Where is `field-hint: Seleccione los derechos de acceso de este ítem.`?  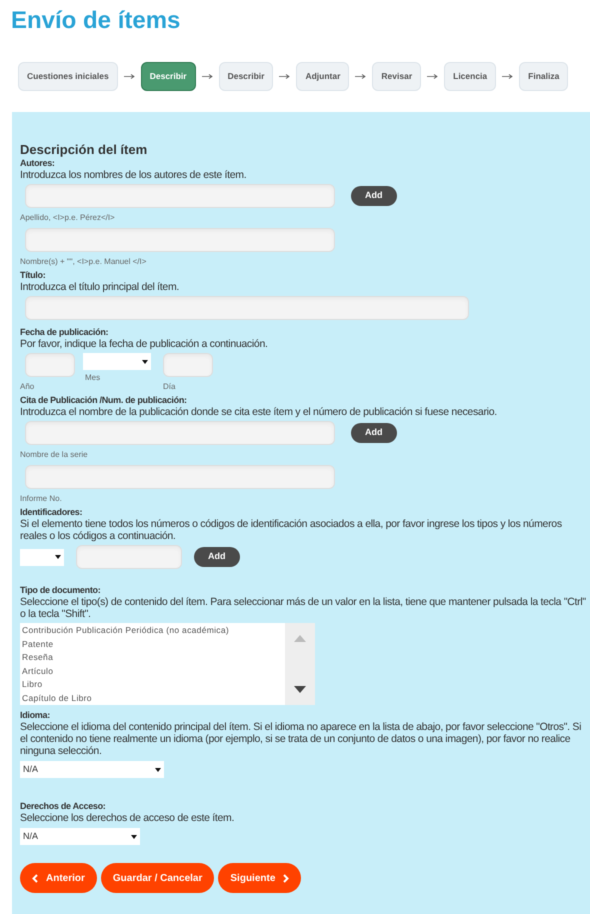 field-hint: Seleccione los derechos de acceso de este ítem. is located at coordinates (128, 818).